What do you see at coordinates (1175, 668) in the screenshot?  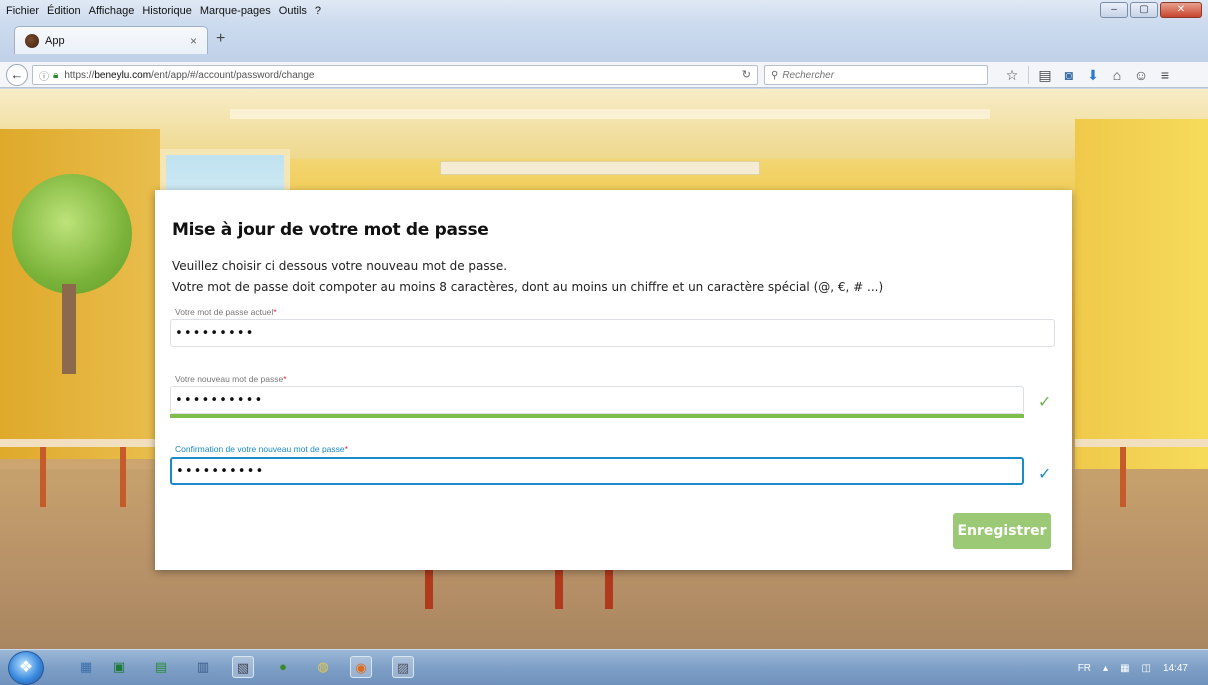 I see `clock: 14:47` at bounding box center [1175, 668].